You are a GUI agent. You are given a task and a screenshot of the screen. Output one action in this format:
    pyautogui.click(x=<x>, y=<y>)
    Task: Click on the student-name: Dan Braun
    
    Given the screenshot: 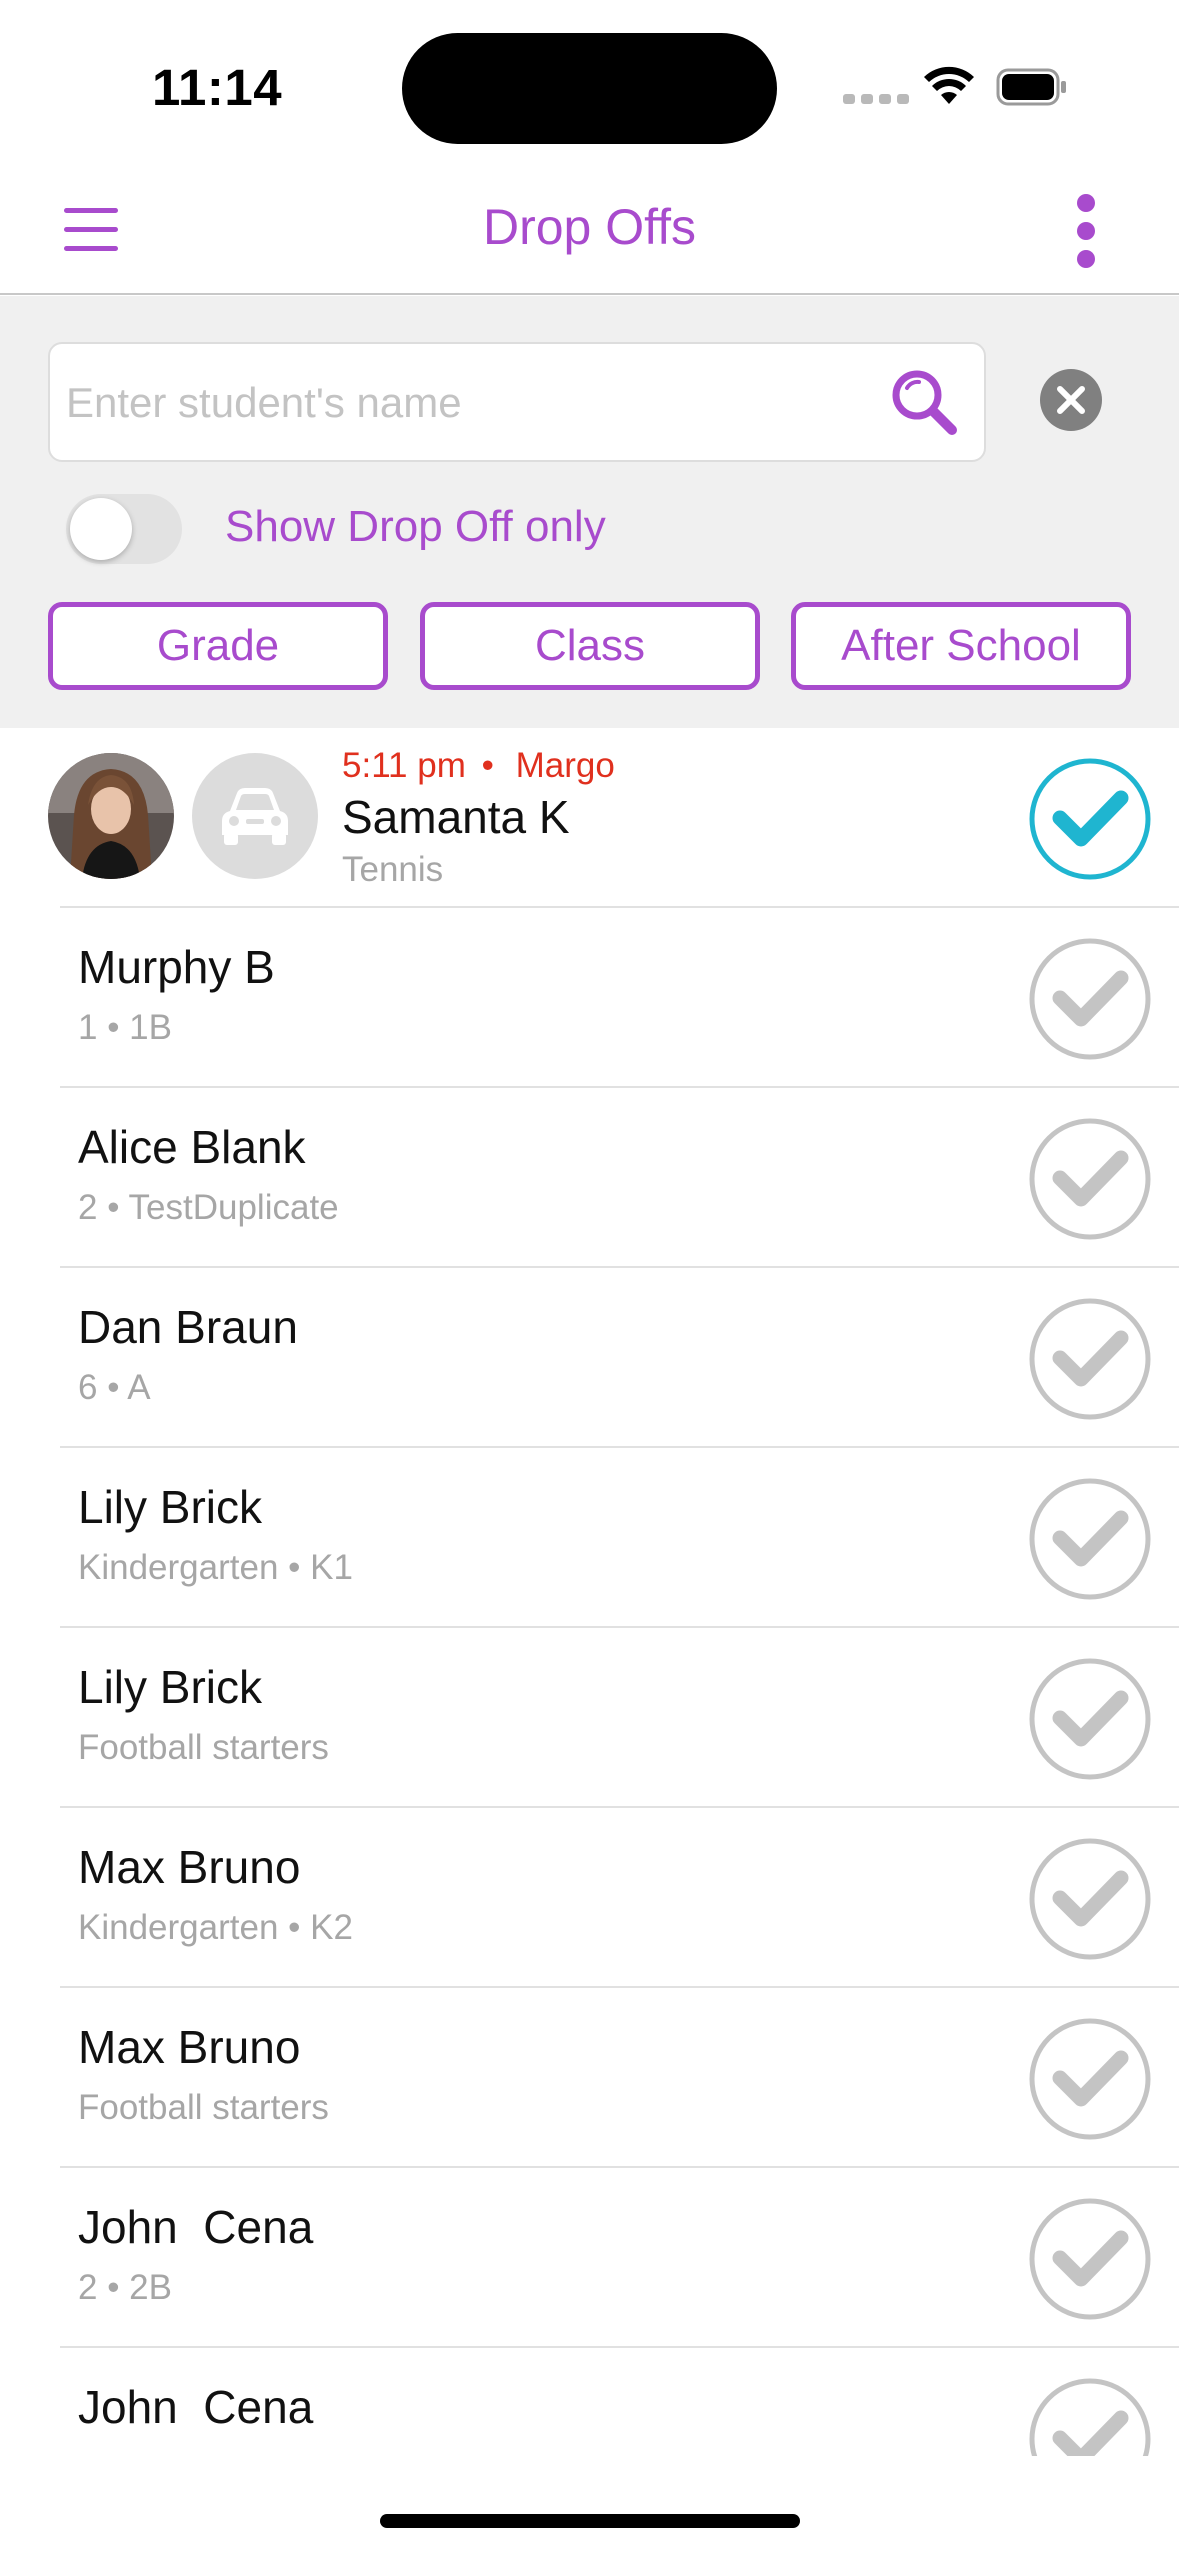 What is the action you would take?
    pyautogui.click(x=188, y=1327)
    